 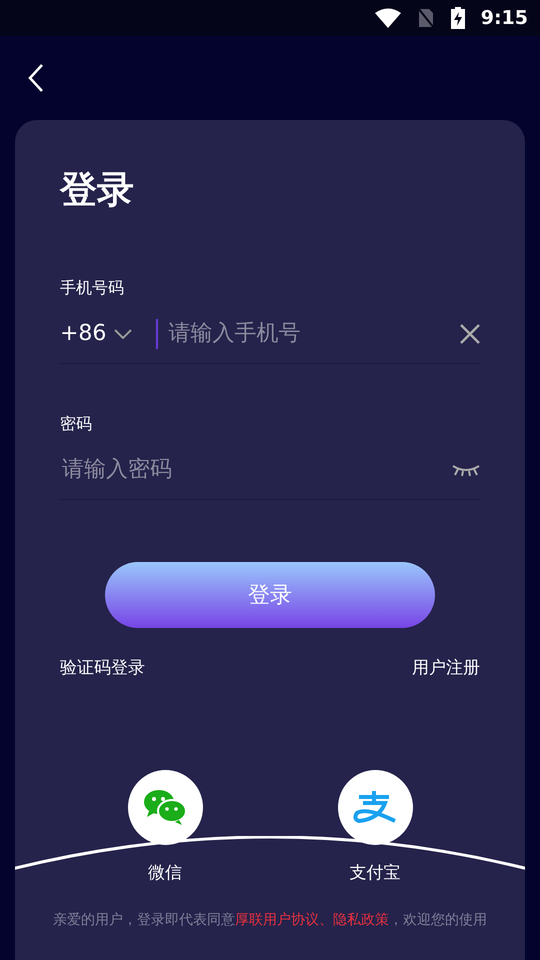 What do you see at coordinates (92, 288) in the screenshot?
I see `field-label: 手机号码` at bounding box center [92, 288].